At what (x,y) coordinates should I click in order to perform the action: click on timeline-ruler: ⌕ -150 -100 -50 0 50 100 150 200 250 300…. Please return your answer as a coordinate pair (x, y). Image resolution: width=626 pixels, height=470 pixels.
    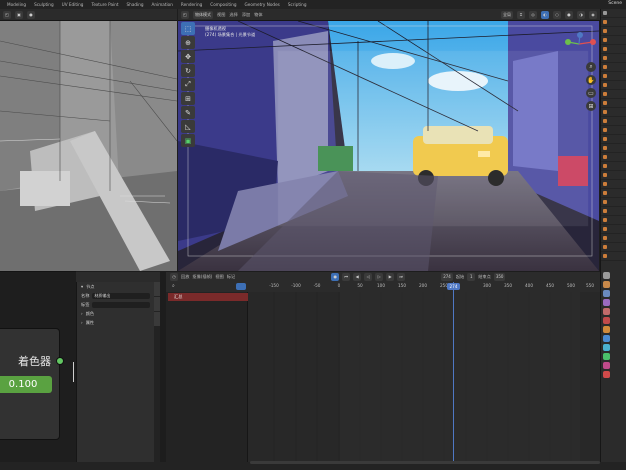
    Looking at the image, I should click on (383, 287).